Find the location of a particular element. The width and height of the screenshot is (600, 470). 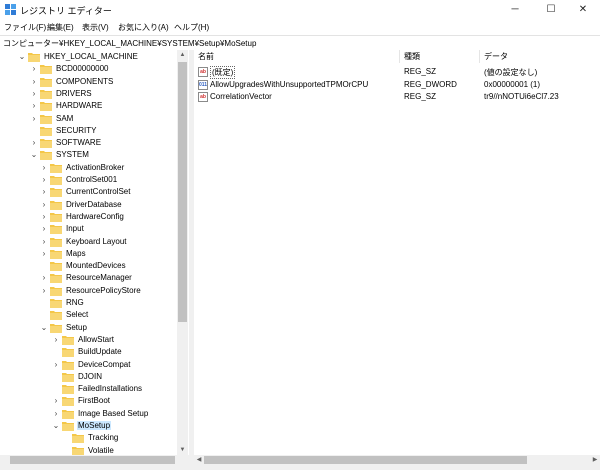

tree-hscroll-thumb is located at coordinates (92, 460).